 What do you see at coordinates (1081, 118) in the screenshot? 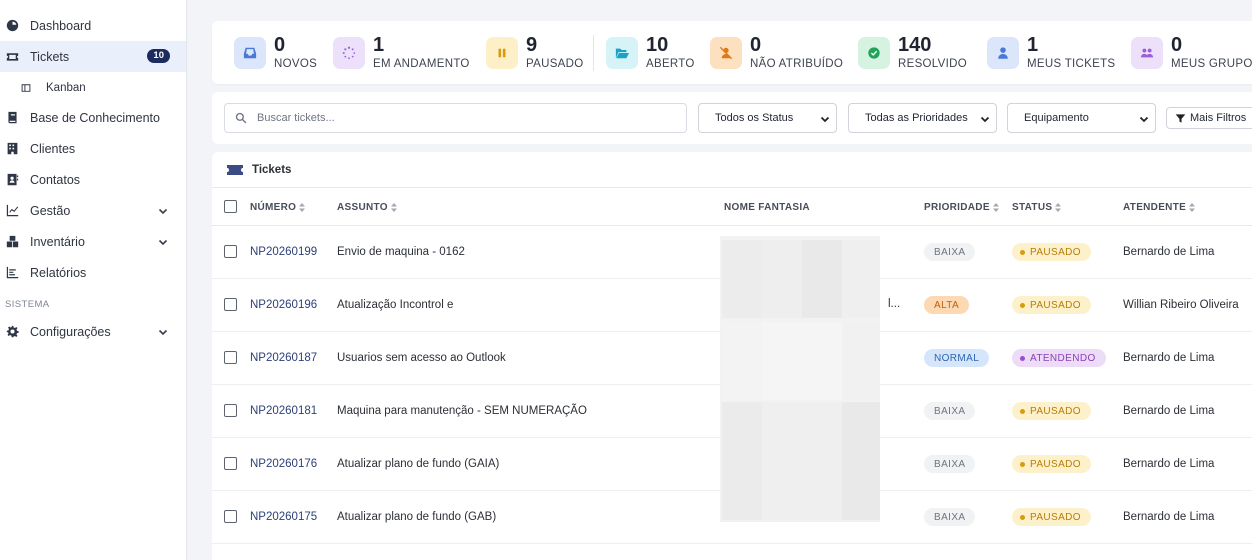
I see `group-filter-select: Equipamento` at bounding box center [1081, 118].